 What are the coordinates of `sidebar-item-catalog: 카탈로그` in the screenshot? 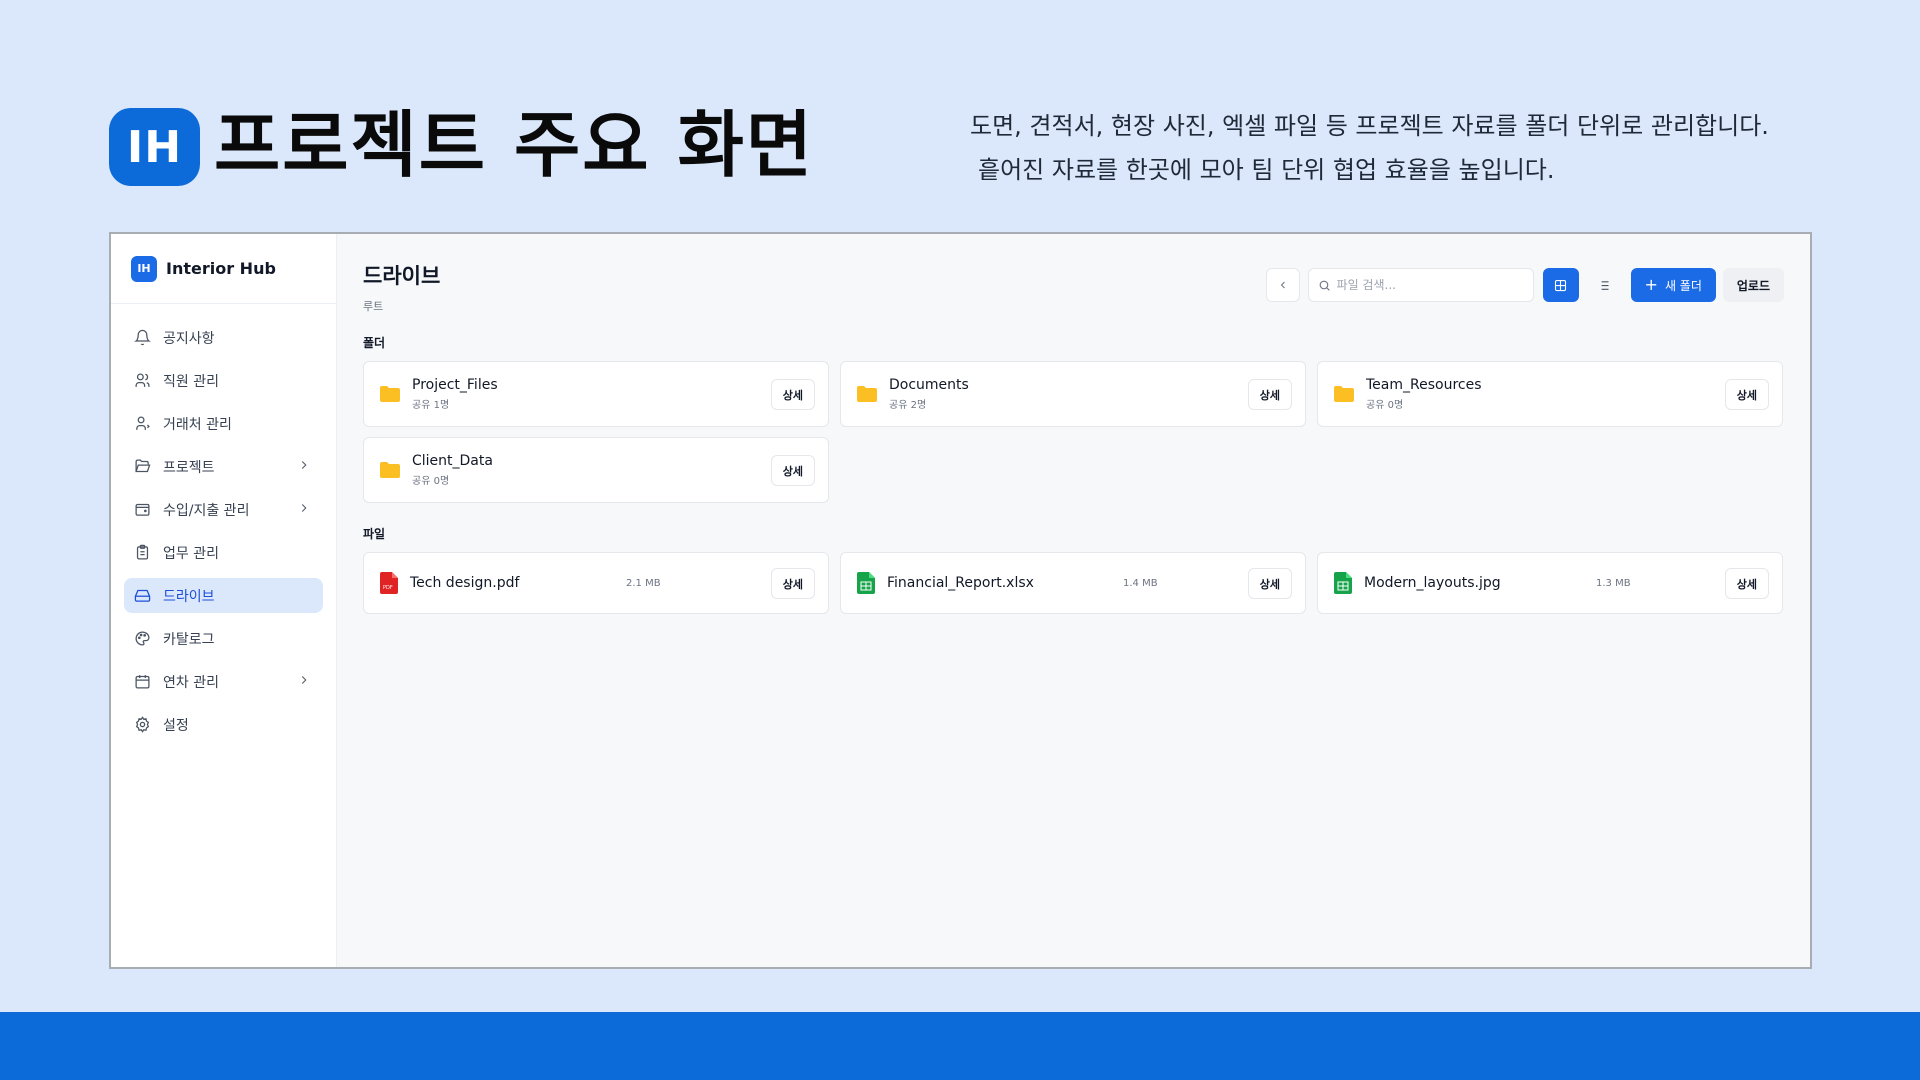 It's located at (223, 638).